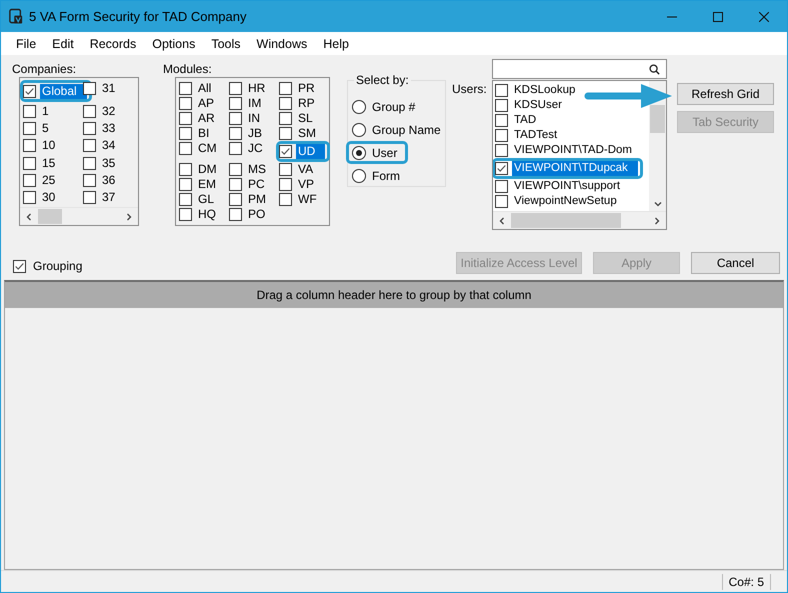 Image resolution: width=788 pixels, height=593 pixels. Describe the element at coordinates (306, 169) in the screenshot. I see `module-item: VA` at that location.